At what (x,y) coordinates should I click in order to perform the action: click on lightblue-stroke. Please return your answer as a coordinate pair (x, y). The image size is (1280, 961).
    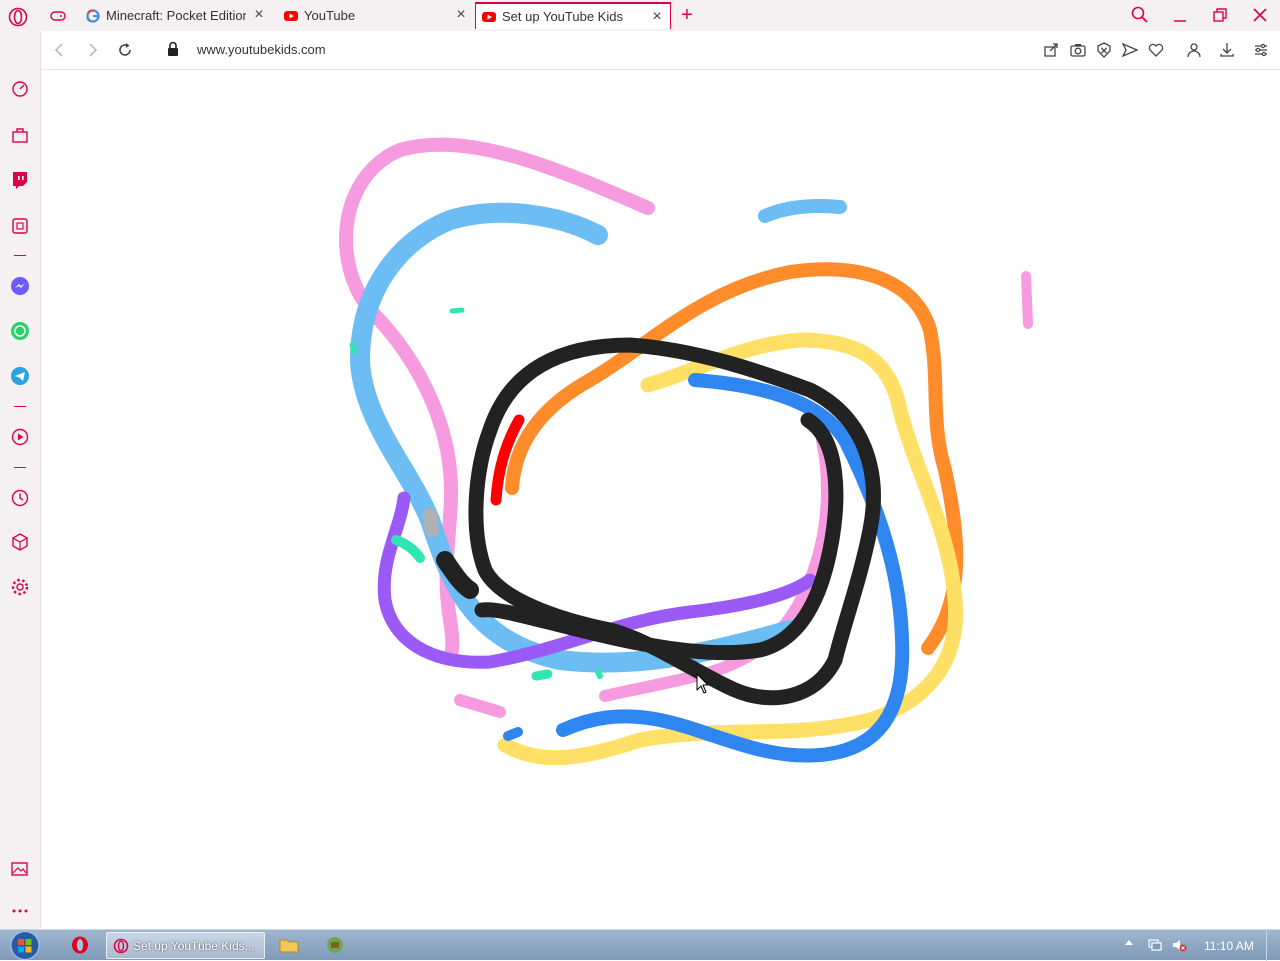
    Looking at the image, I should click on (802, 211).